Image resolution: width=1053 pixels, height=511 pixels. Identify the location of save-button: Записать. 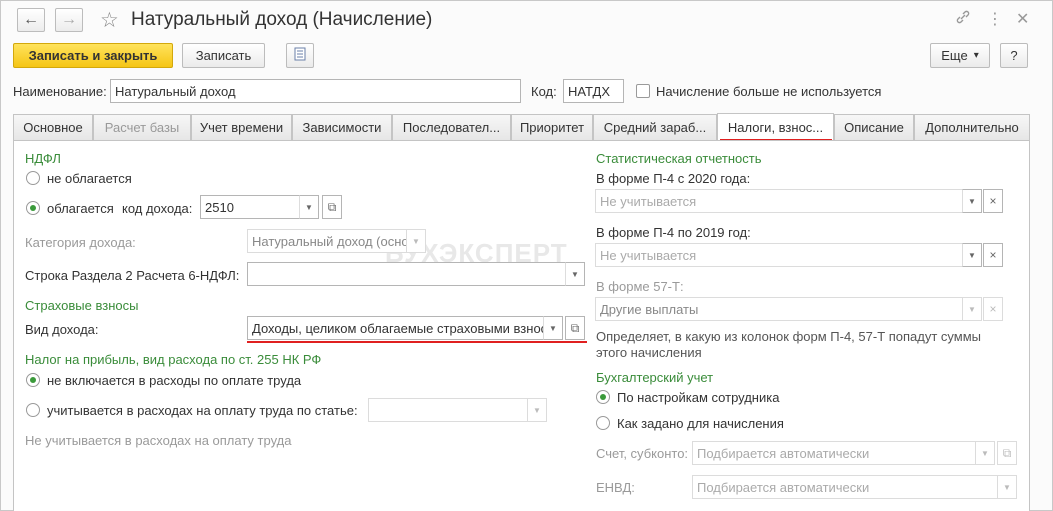
(223, 55).